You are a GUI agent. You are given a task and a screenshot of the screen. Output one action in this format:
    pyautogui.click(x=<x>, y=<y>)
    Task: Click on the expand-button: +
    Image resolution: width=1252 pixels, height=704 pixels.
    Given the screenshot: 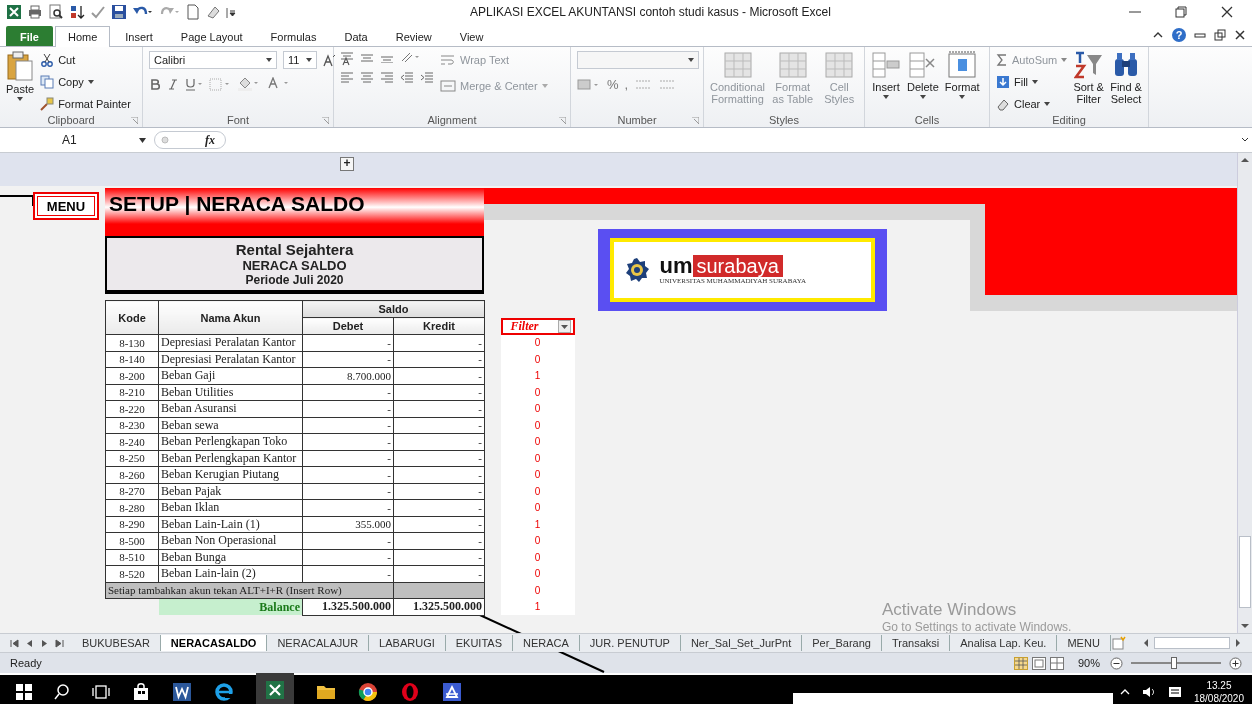 What is the action you would take?
    pyautogui.click(x=347, y=164)
    